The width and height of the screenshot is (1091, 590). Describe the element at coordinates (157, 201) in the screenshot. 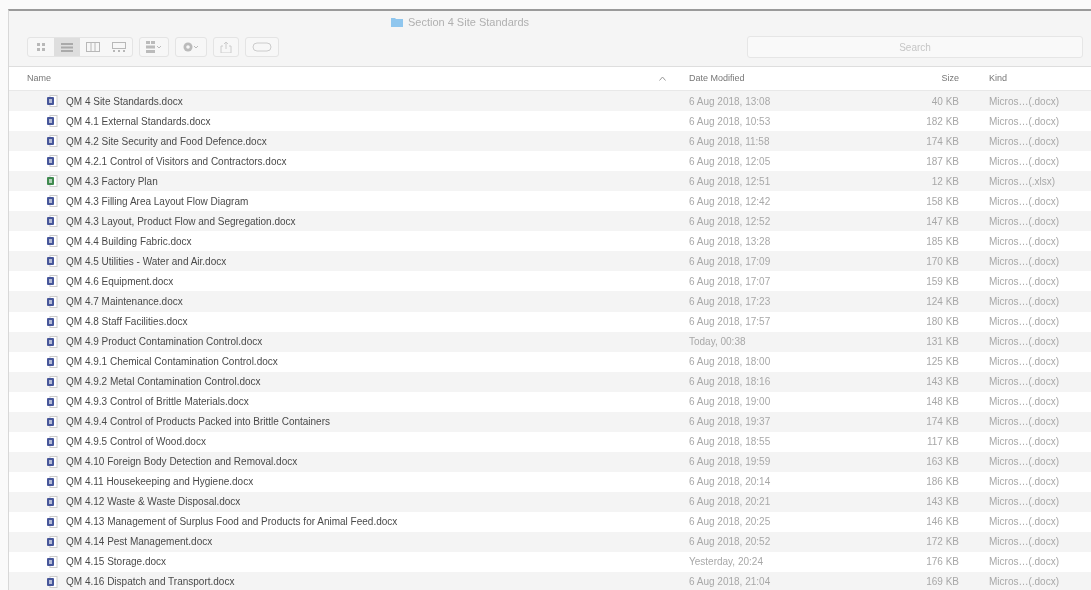

I see `file-name: QM 4.3 Filling Area Layout Flow Diagram` at that location.